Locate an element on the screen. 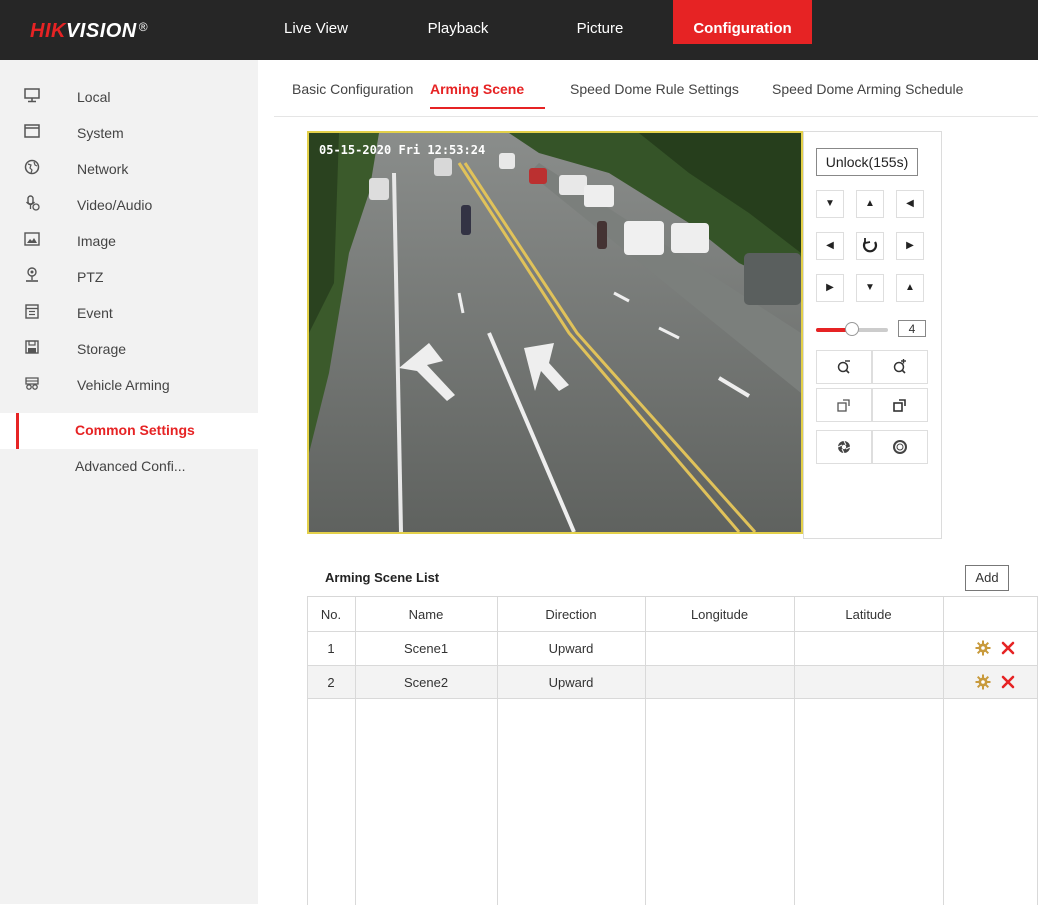 The width and height of the screenshot is (1038, 905). disk-icon is located at coordinates (32, 347).